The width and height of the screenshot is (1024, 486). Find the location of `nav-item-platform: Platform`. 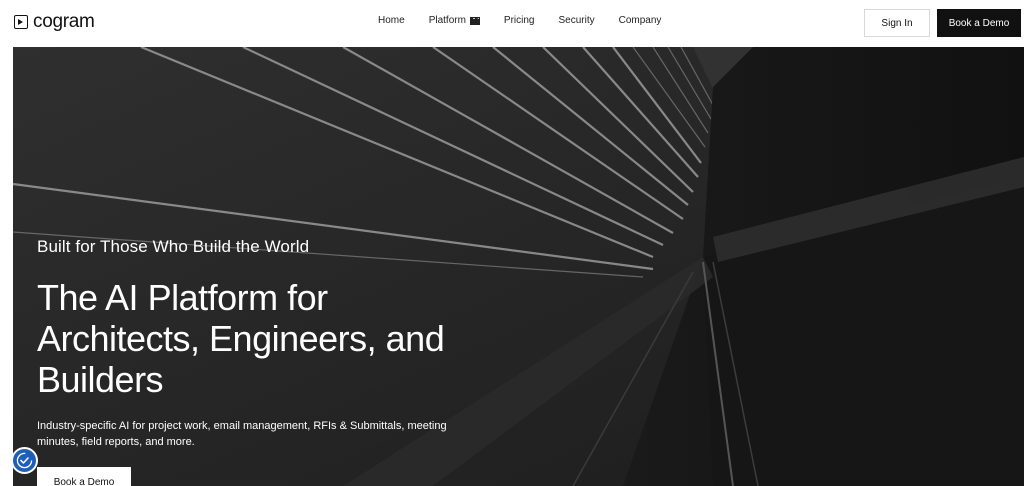

nav-item-platform: Platform is located at coordinates (454, 20).